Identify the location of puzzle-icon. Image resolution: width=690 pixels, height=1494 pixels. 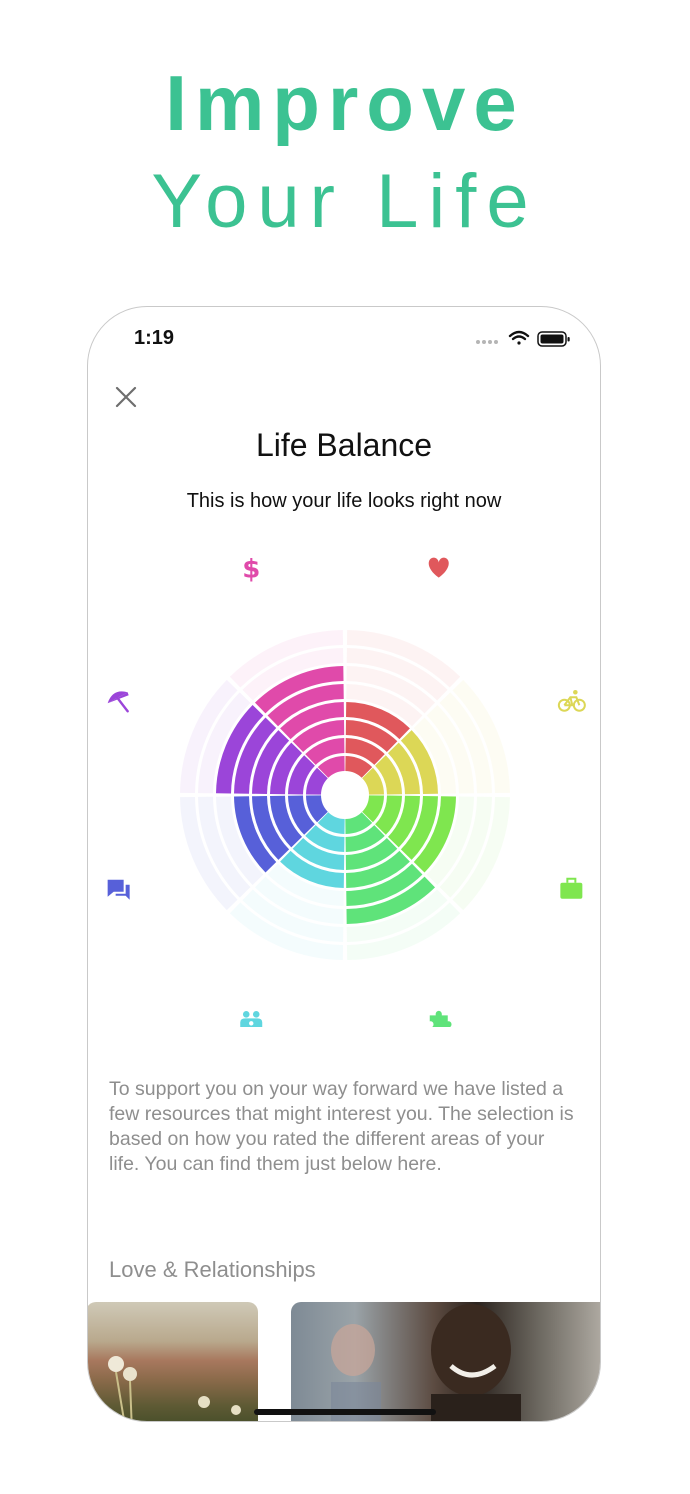
(440, 1018).